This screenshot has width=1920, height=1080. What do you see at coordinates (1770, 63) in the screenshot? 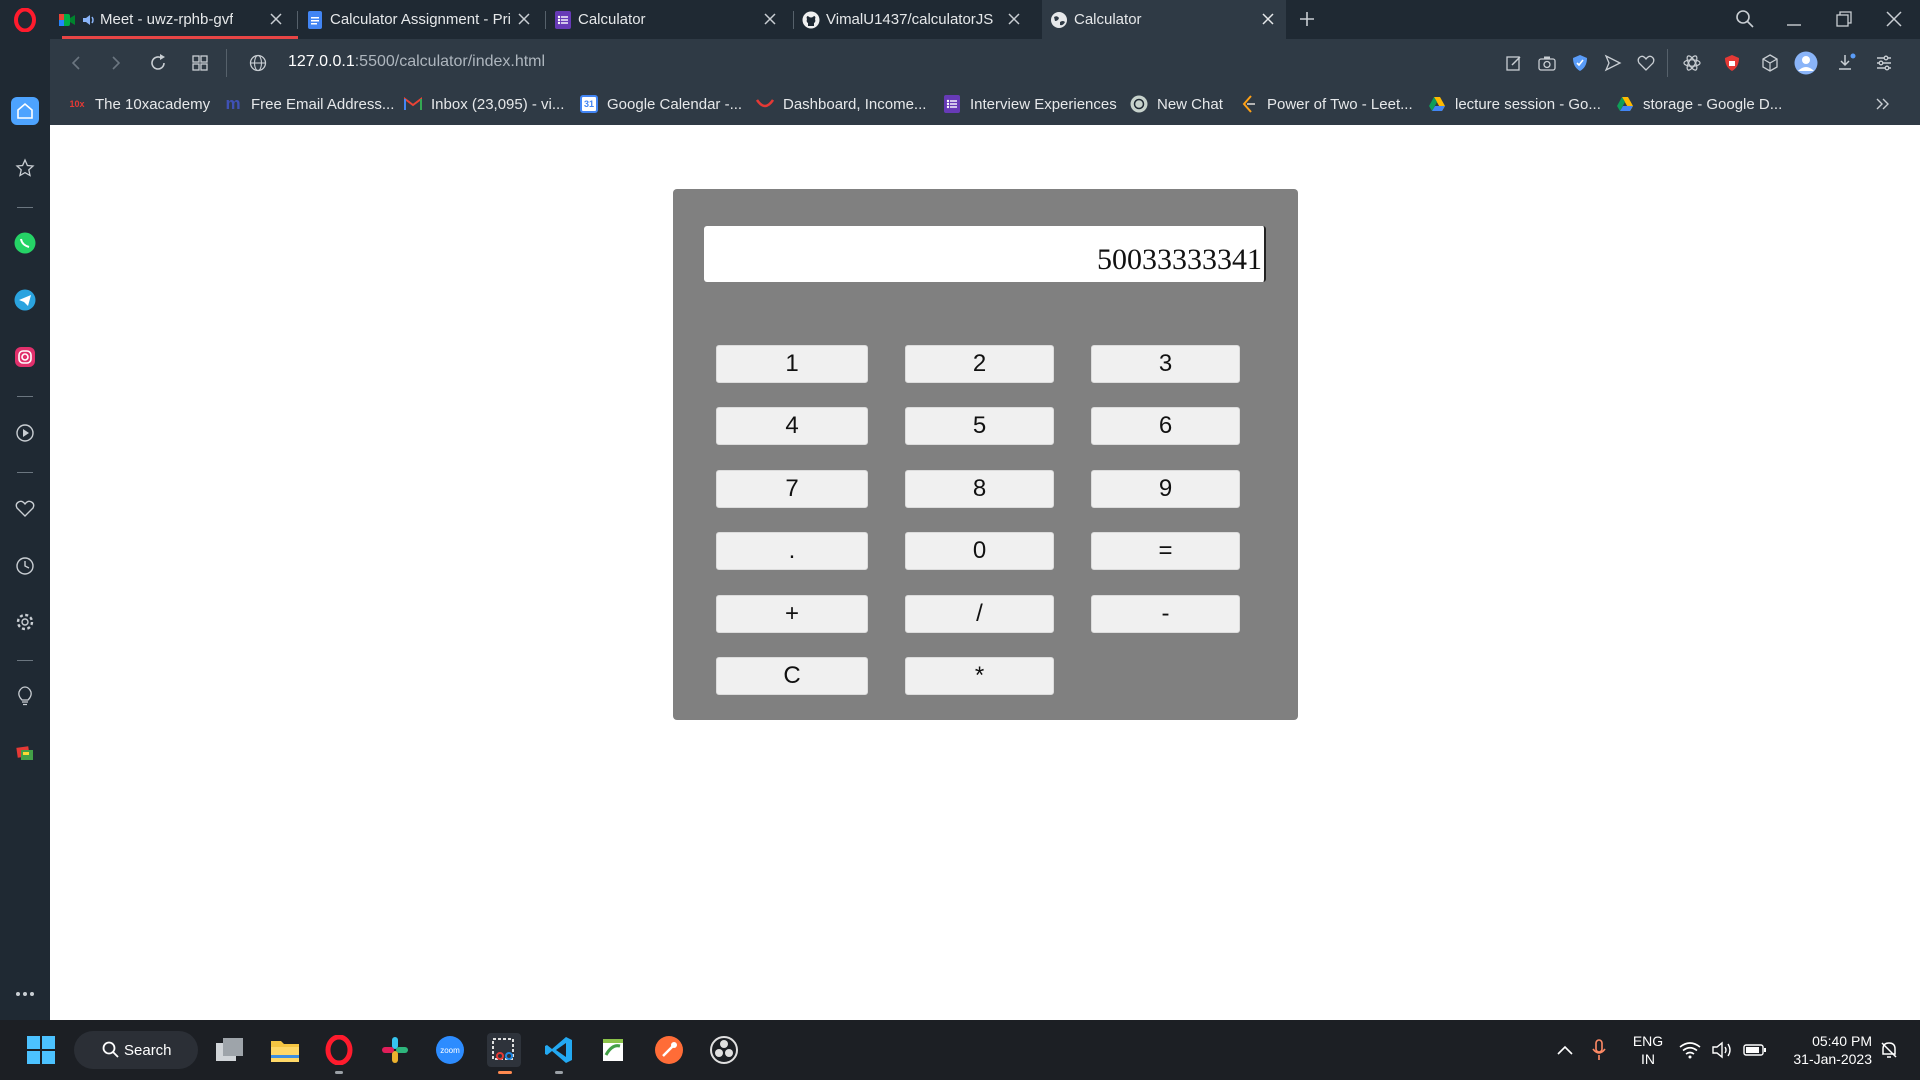
I see `extensions-cube-icon` at bounding box center [1770, 63].